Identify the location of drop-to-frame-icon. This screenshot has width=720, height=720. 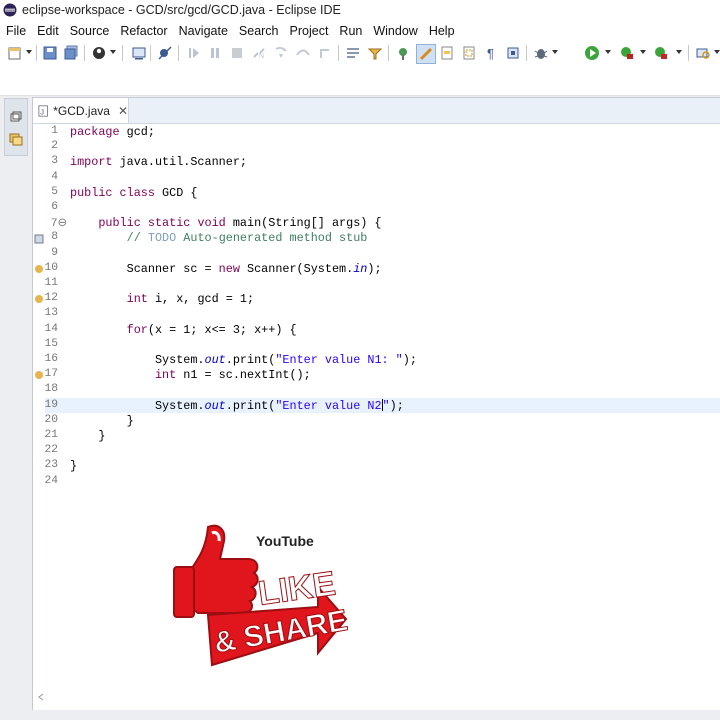
(353, 53).